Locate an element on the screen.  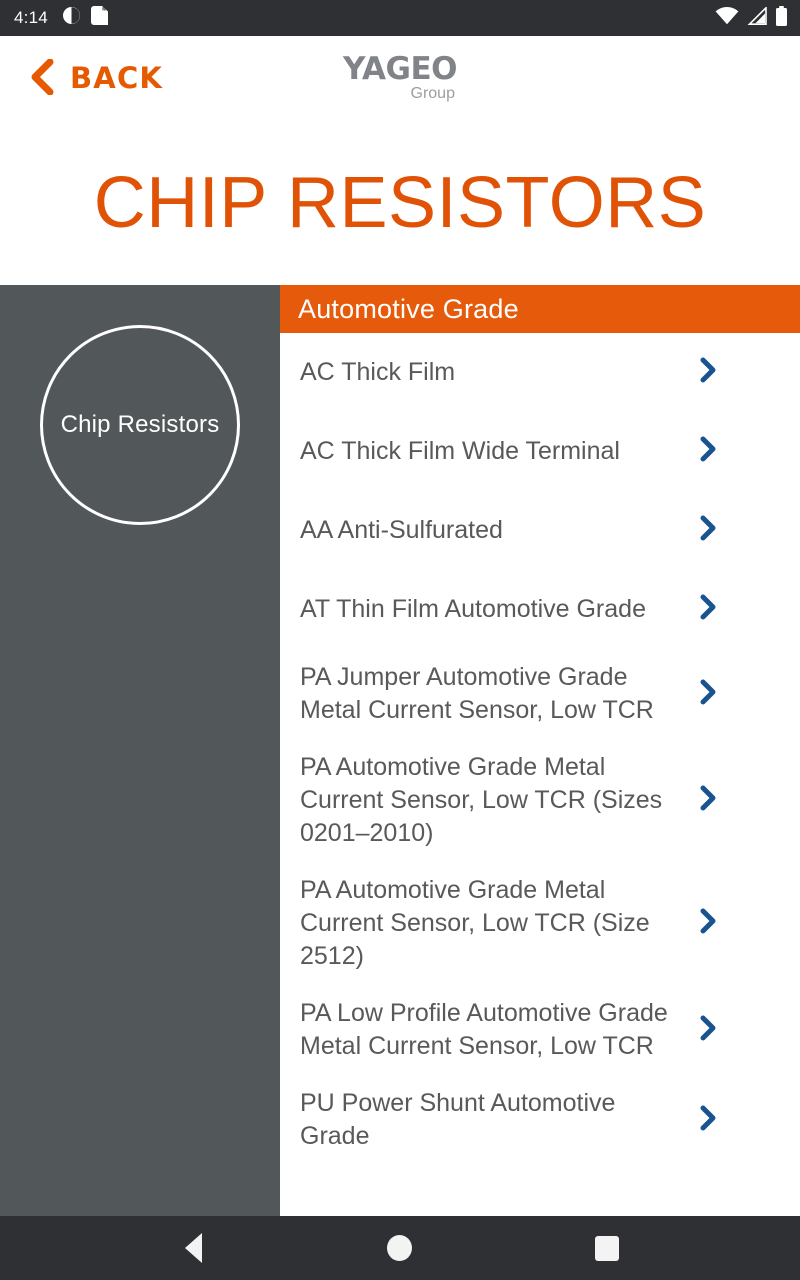
list-item: PU Power Shunt Automotive Grade is located at coordinates (540, 1120).